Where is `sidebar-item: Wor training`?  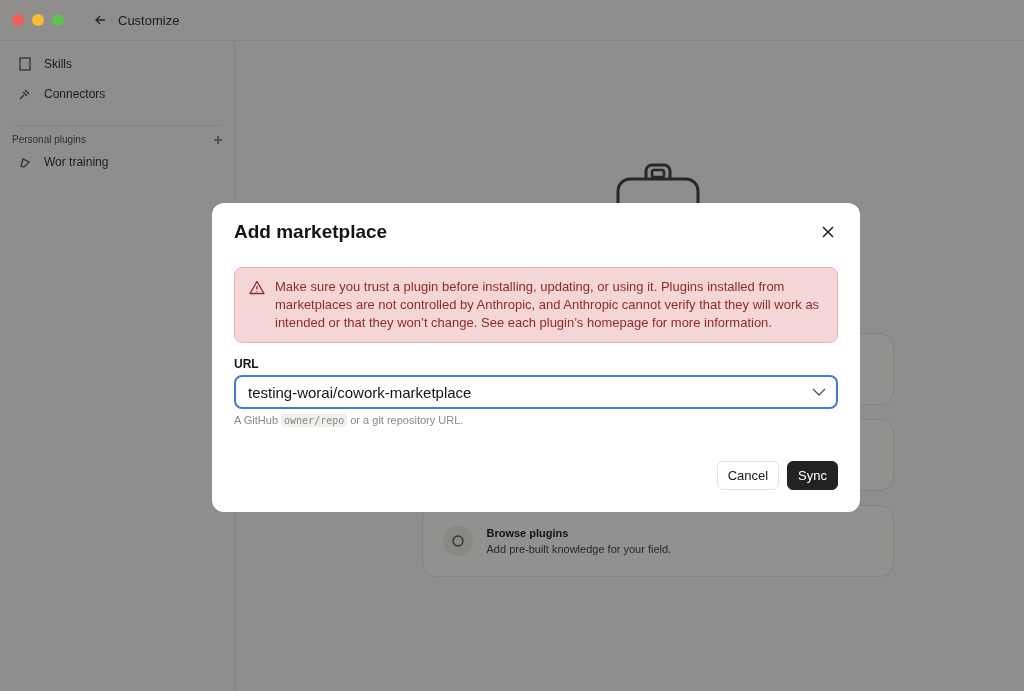 sidebar-item: Wor training is located at coordinates (117, 162).